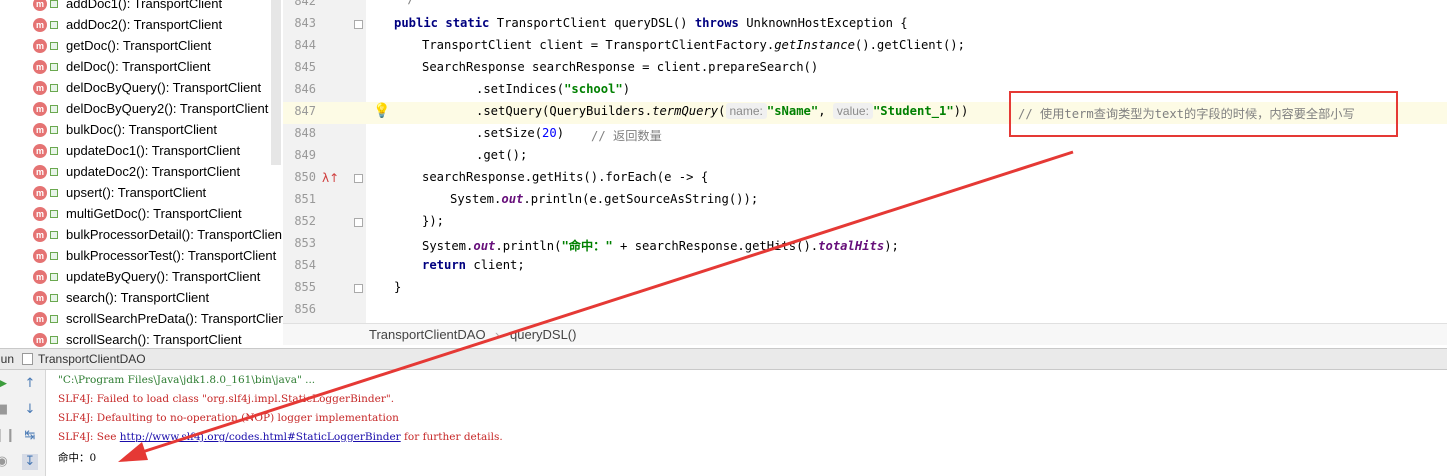 Image resolution: width=1447 pixels, height=476 pixels. What do you see at coordinates (961, 111) in the screenshot?
I see `code-text: ))` at bounding box center [961, 111].